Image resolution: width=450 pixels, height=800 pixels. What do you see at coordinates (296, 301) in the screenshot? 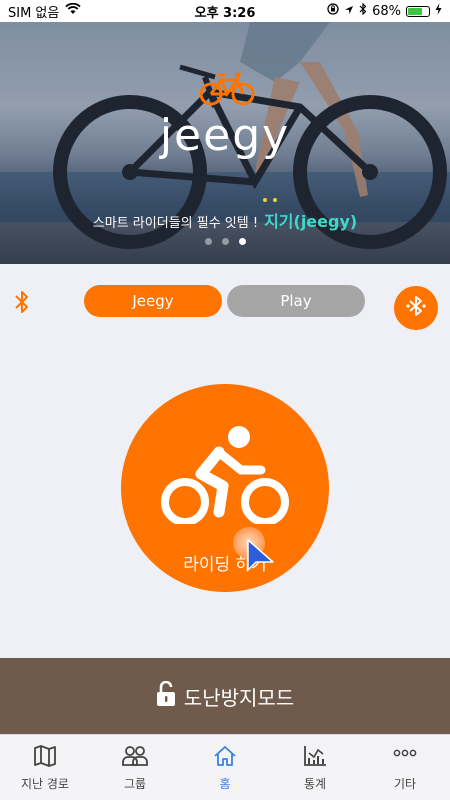
I see `segment-play: Play` at bounding box center [296, 301].